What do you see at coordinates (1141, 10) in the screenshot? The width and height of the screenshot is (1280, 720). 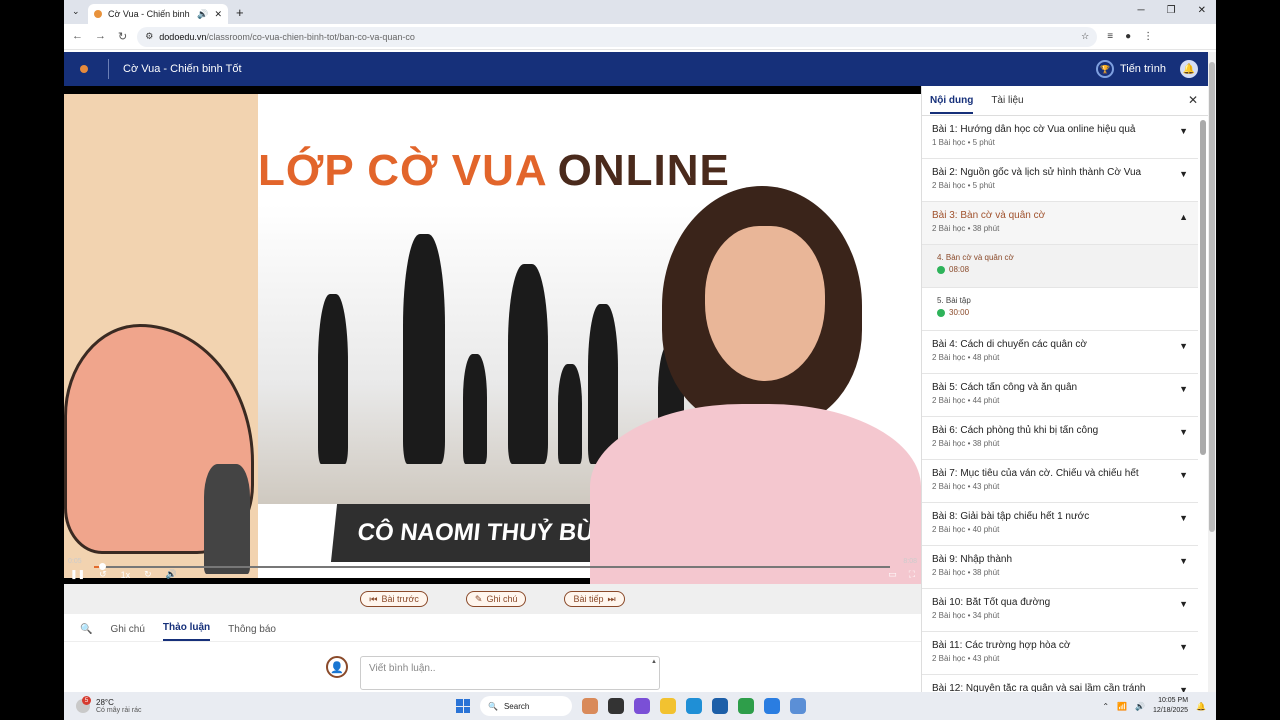 I see `minimize-icon: ─` at bounding box center [1141, 10].